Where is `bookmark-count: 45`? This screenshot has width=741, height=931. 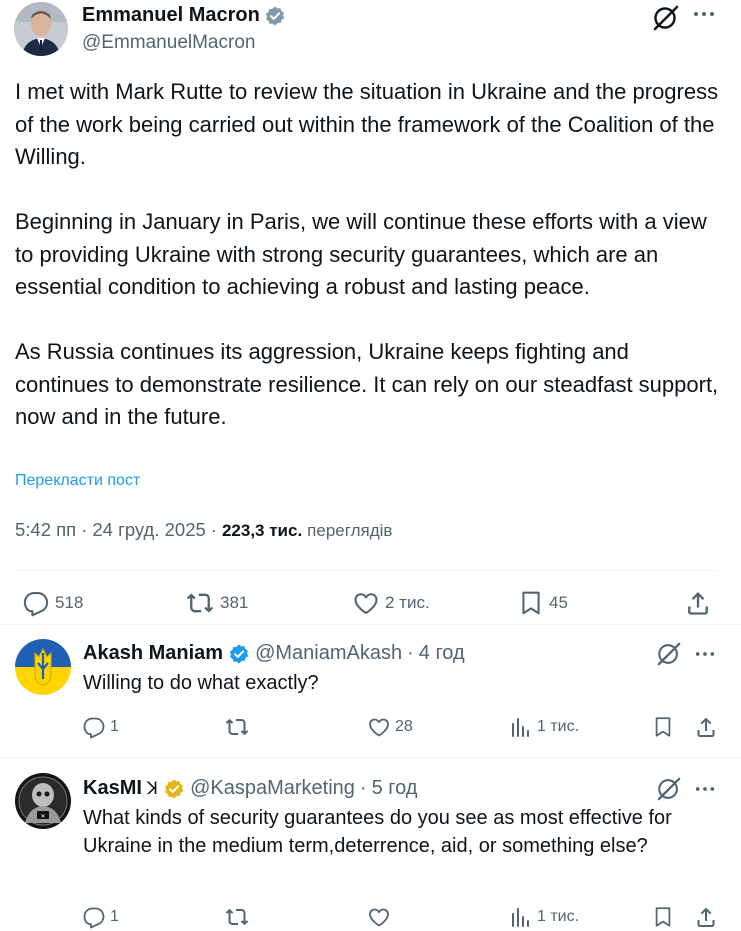 bookmark-count: 45 is located at coordinates (558, 602).